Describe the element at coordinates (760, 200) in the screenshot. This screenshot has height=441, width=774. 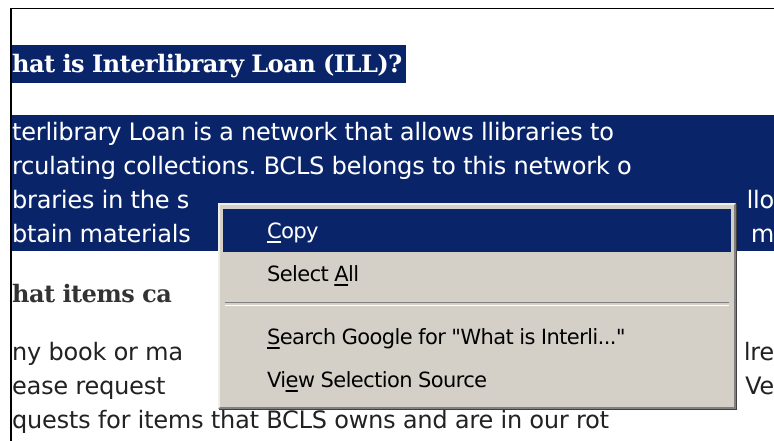
I see `paragraph-text: llo` at that location.